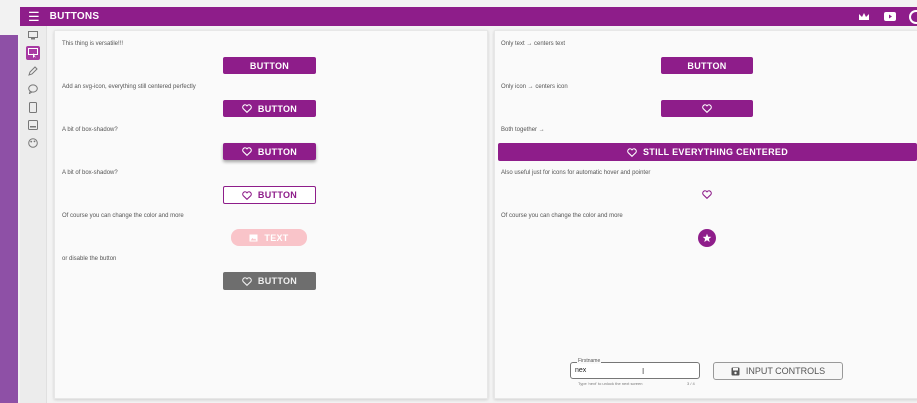 This screenshot has height=403, width=917. What do you see at coordinates (34, 16) in the screenshot?
I see `menu-icon: ☰` at bounding box center [34, 16].